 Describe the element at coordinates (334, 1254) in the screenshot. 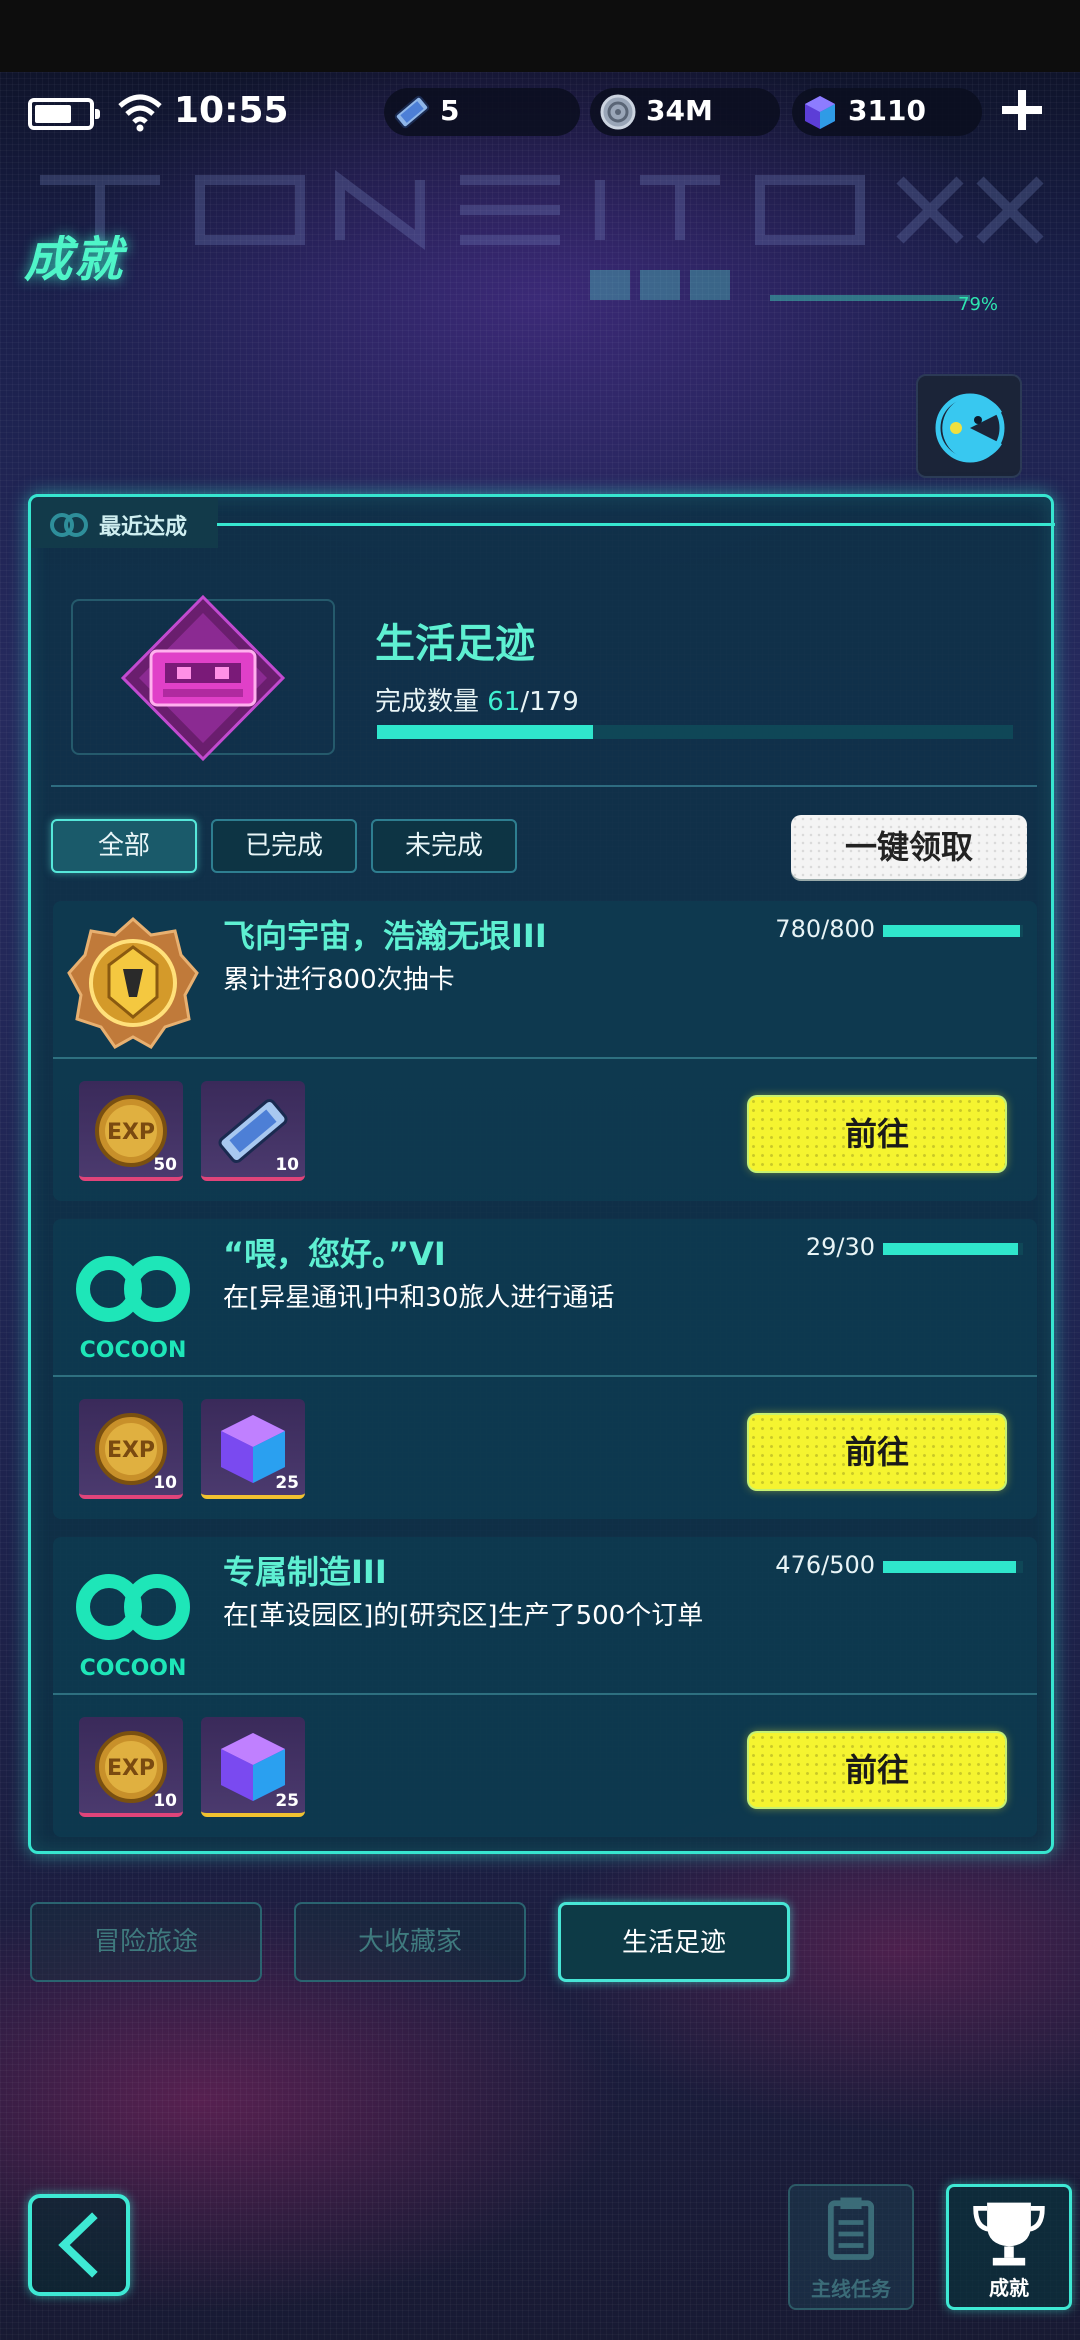

I see `achievement-name: “喂，您好。”VI` at that location.